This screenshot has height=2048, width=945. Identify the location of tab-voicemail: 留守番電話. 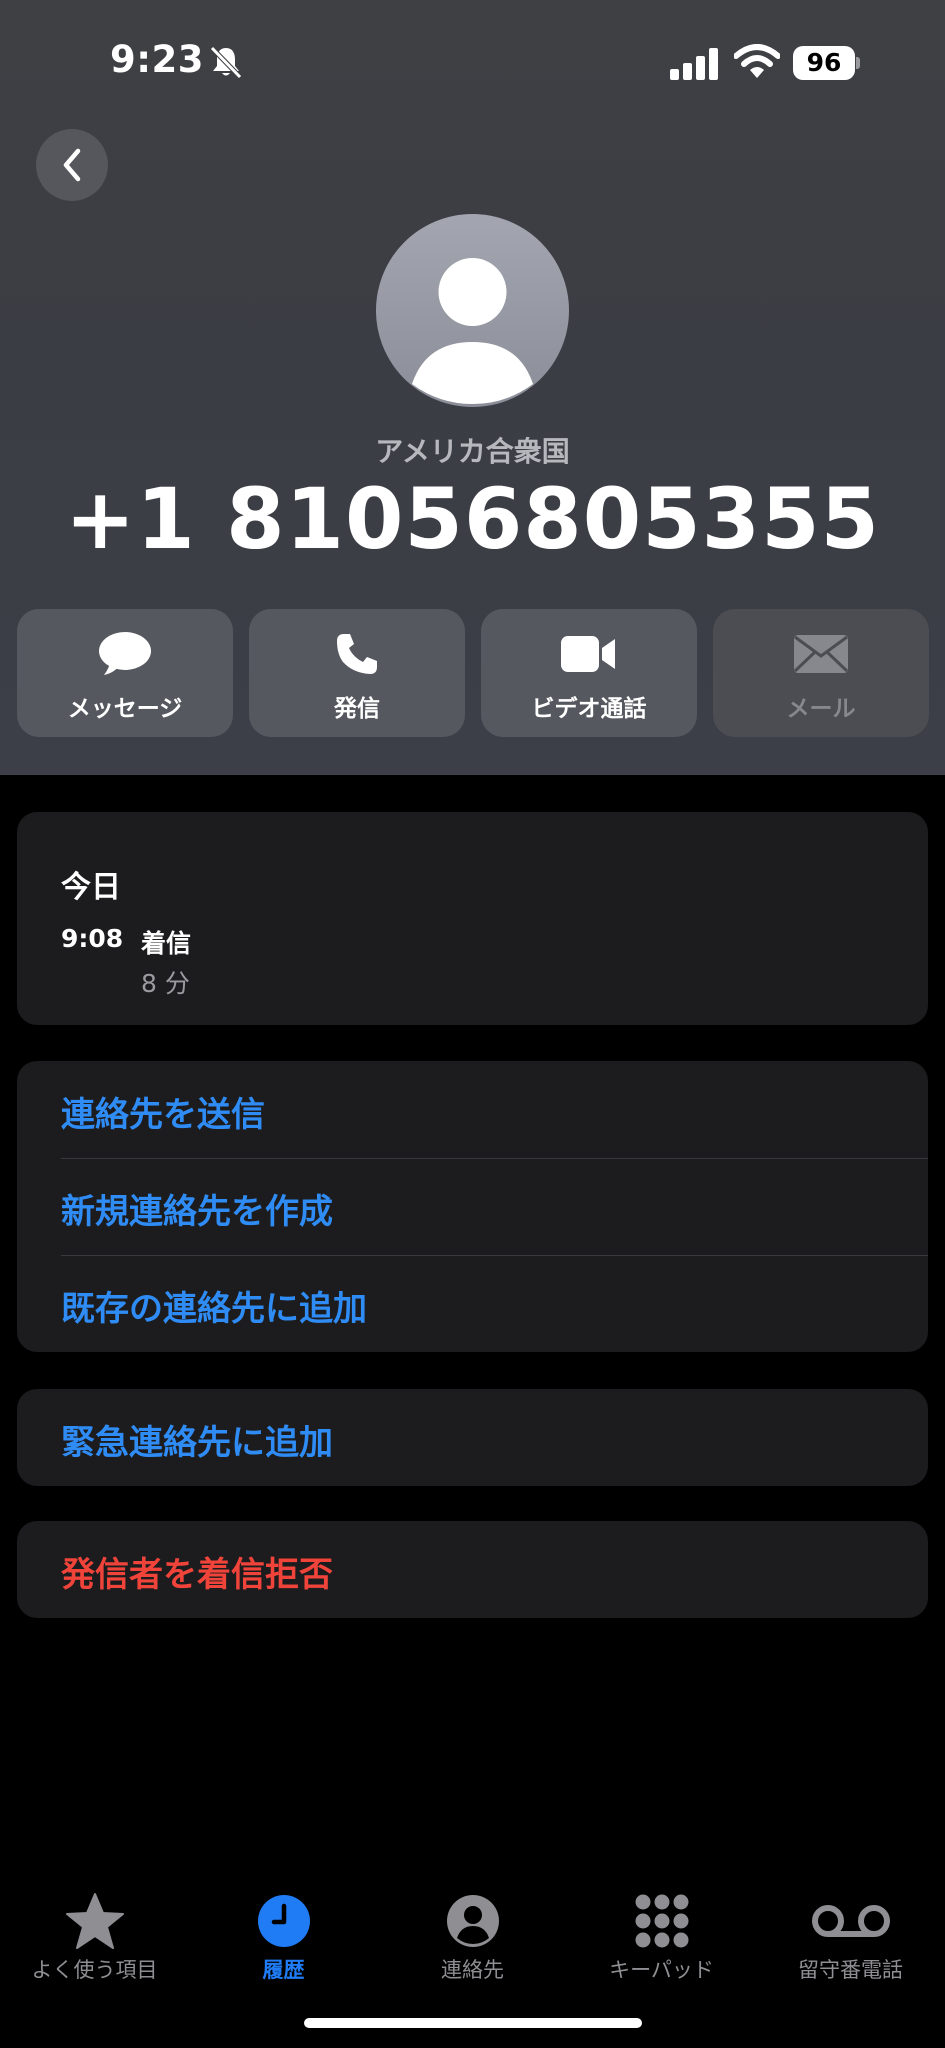
(850, 1934).